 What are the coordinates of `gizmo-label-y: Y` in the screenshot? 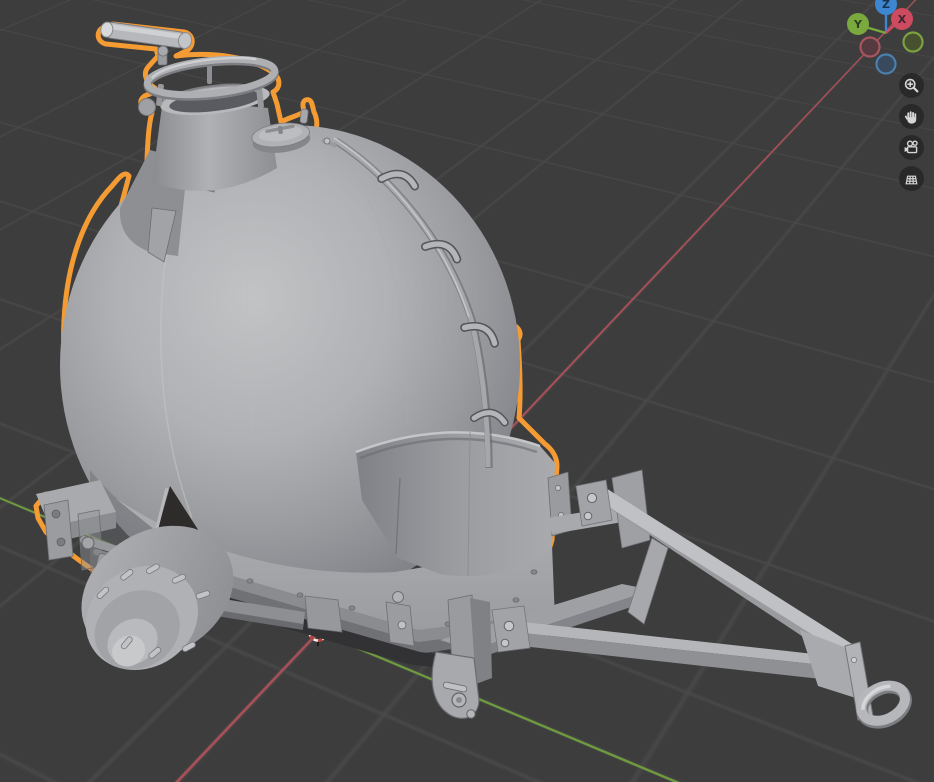 It's located at (858, 24).